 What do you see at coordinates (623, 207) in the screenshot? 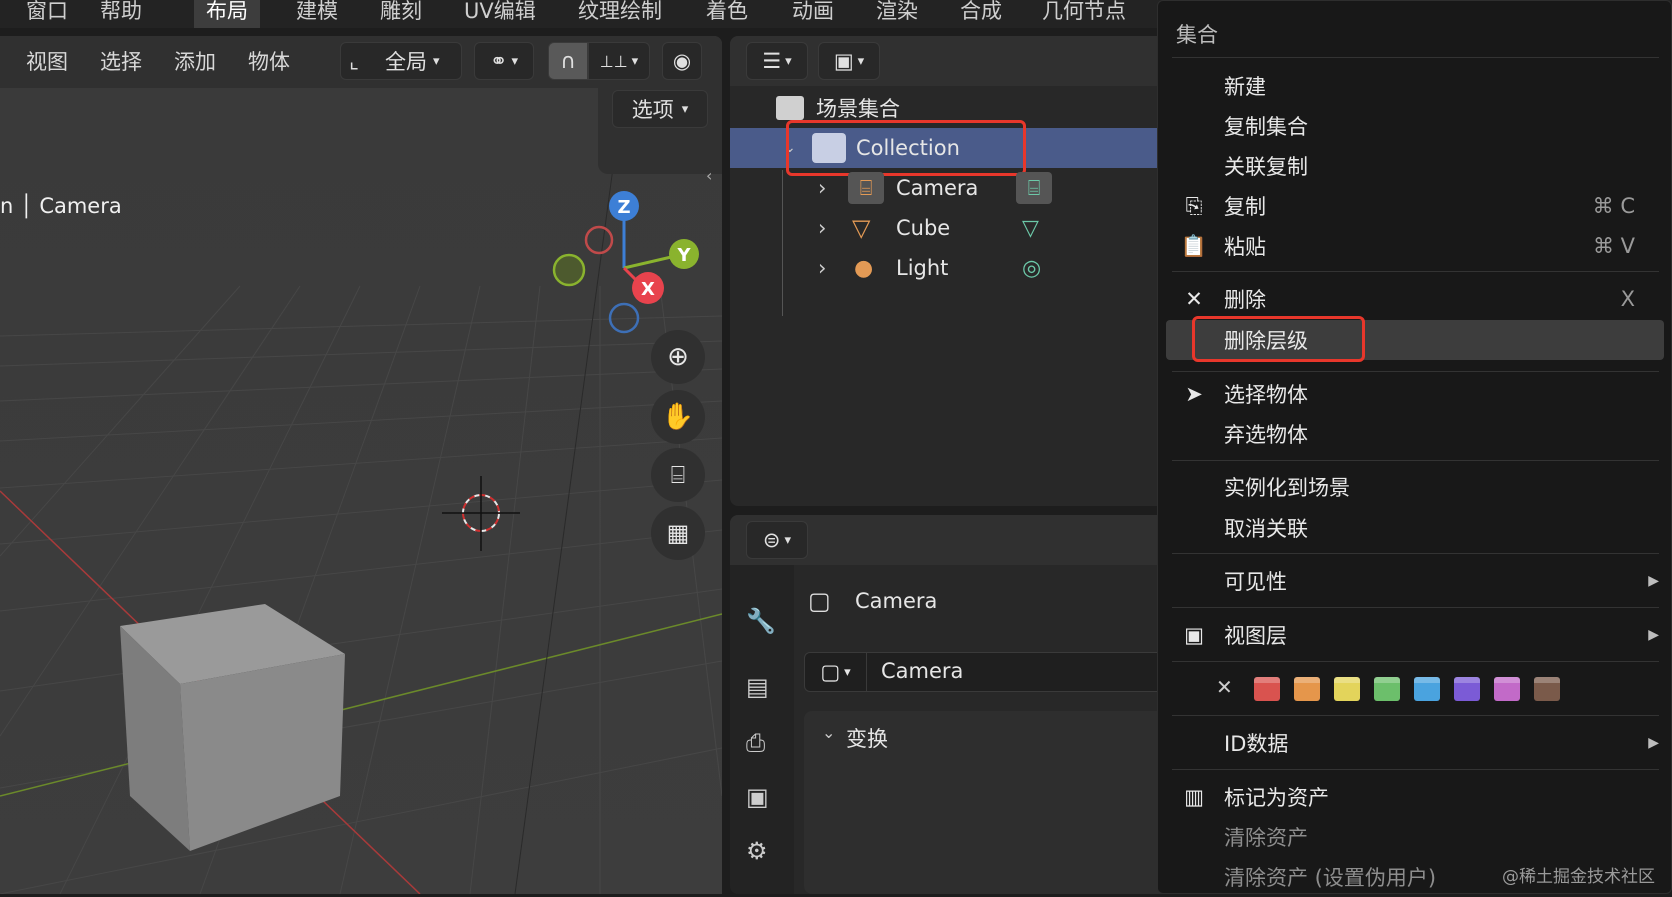
I see `z-axis-label: Z` at bounding box center [623, 207].